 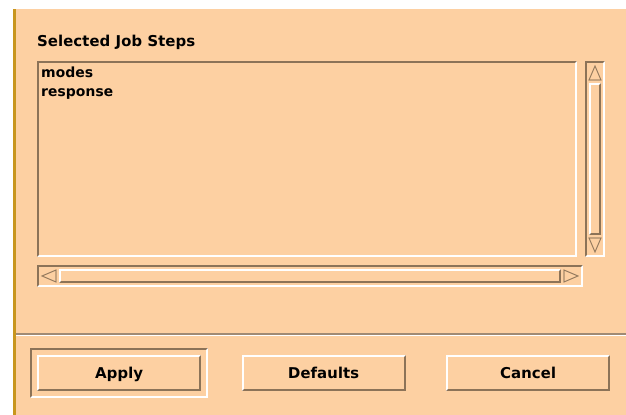 What do you see at coordinates (307, 73) in the screenshot?
I see `list-item: modes` at bounding box center [307, 73].